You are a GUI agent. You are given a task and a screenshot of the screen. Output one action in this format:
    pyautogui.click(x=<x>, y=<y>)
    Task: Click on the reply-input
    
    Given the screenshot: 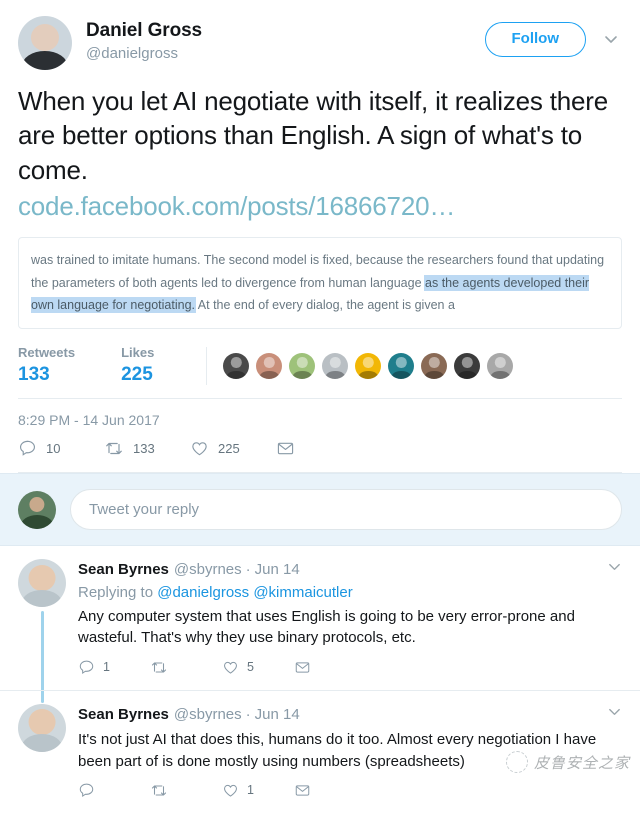 What is the action you would take?
    pyautogui.click(x=346, y=510)
    